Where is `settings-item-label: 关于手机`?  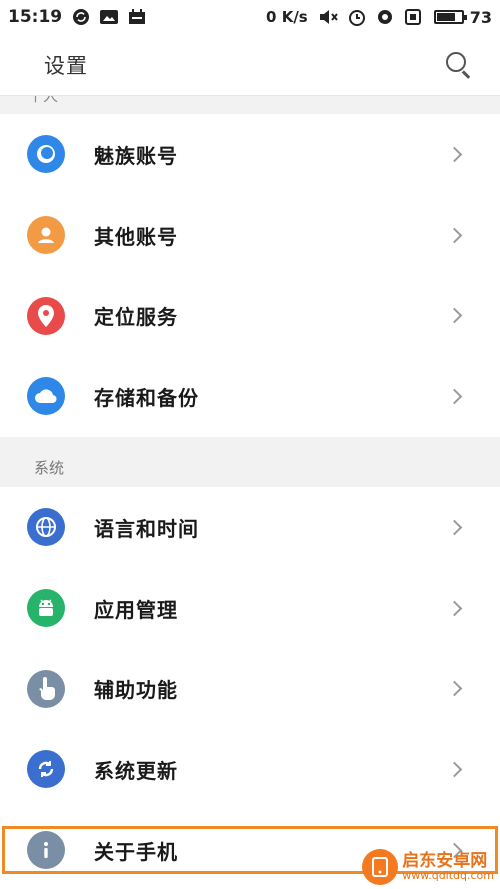 settings-item-label: 关于手机 is located at coordinates (136, 851).